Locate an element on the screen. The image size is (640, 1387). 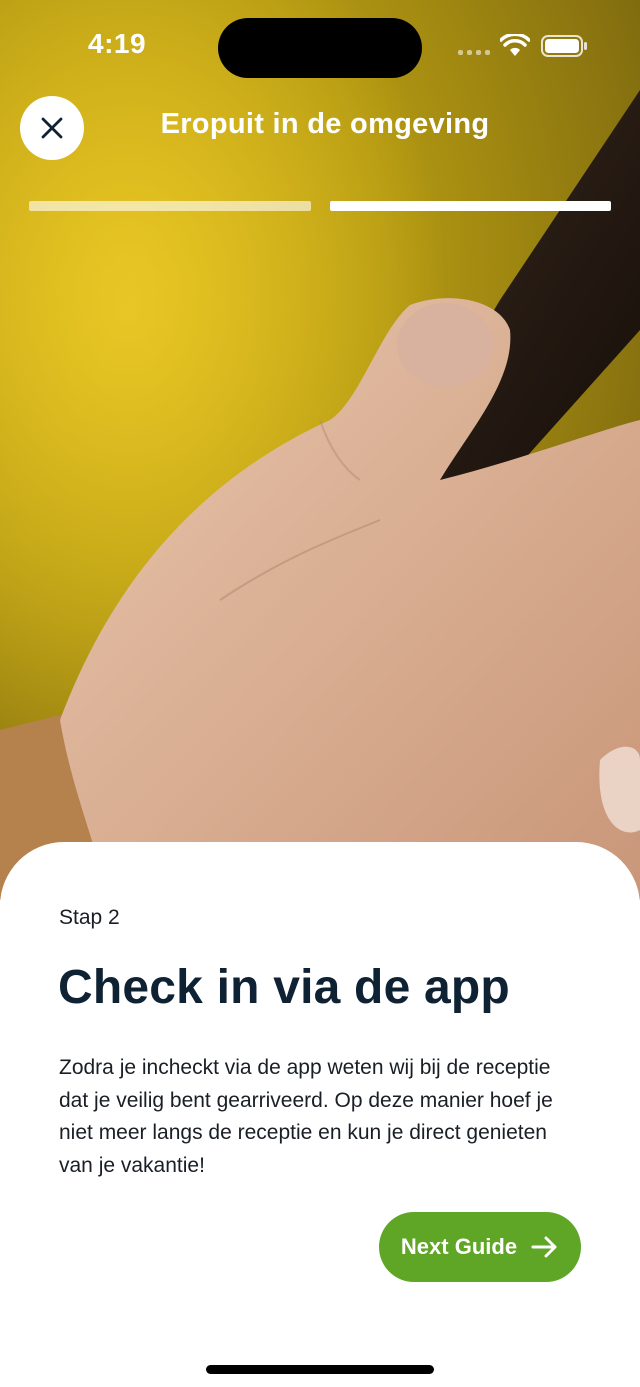
next-guide-button: Next Guide is located at coordinates (480, 1247).